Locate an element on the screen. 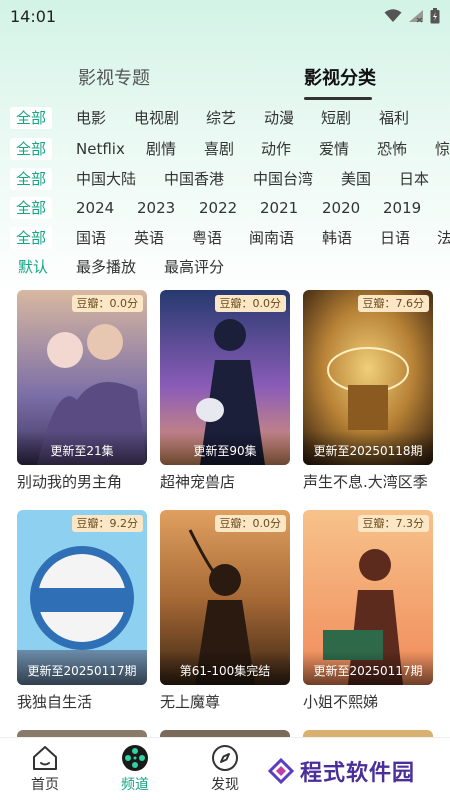 The height and width of the screenshot is (800, 450). status-icons is located at coordinates (412, 16).